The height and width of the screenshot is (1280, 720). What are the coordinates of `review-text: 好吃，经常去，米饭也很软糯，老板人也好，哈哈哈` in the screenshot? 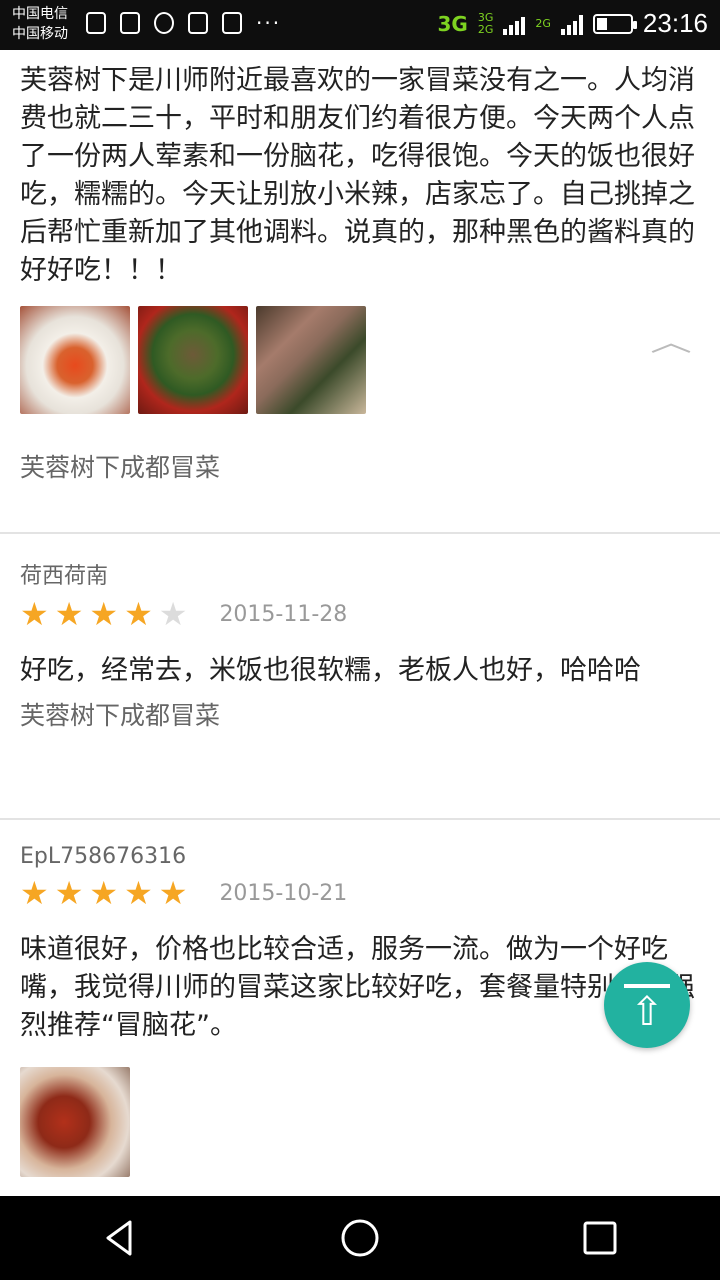 It's located at (330, 670).